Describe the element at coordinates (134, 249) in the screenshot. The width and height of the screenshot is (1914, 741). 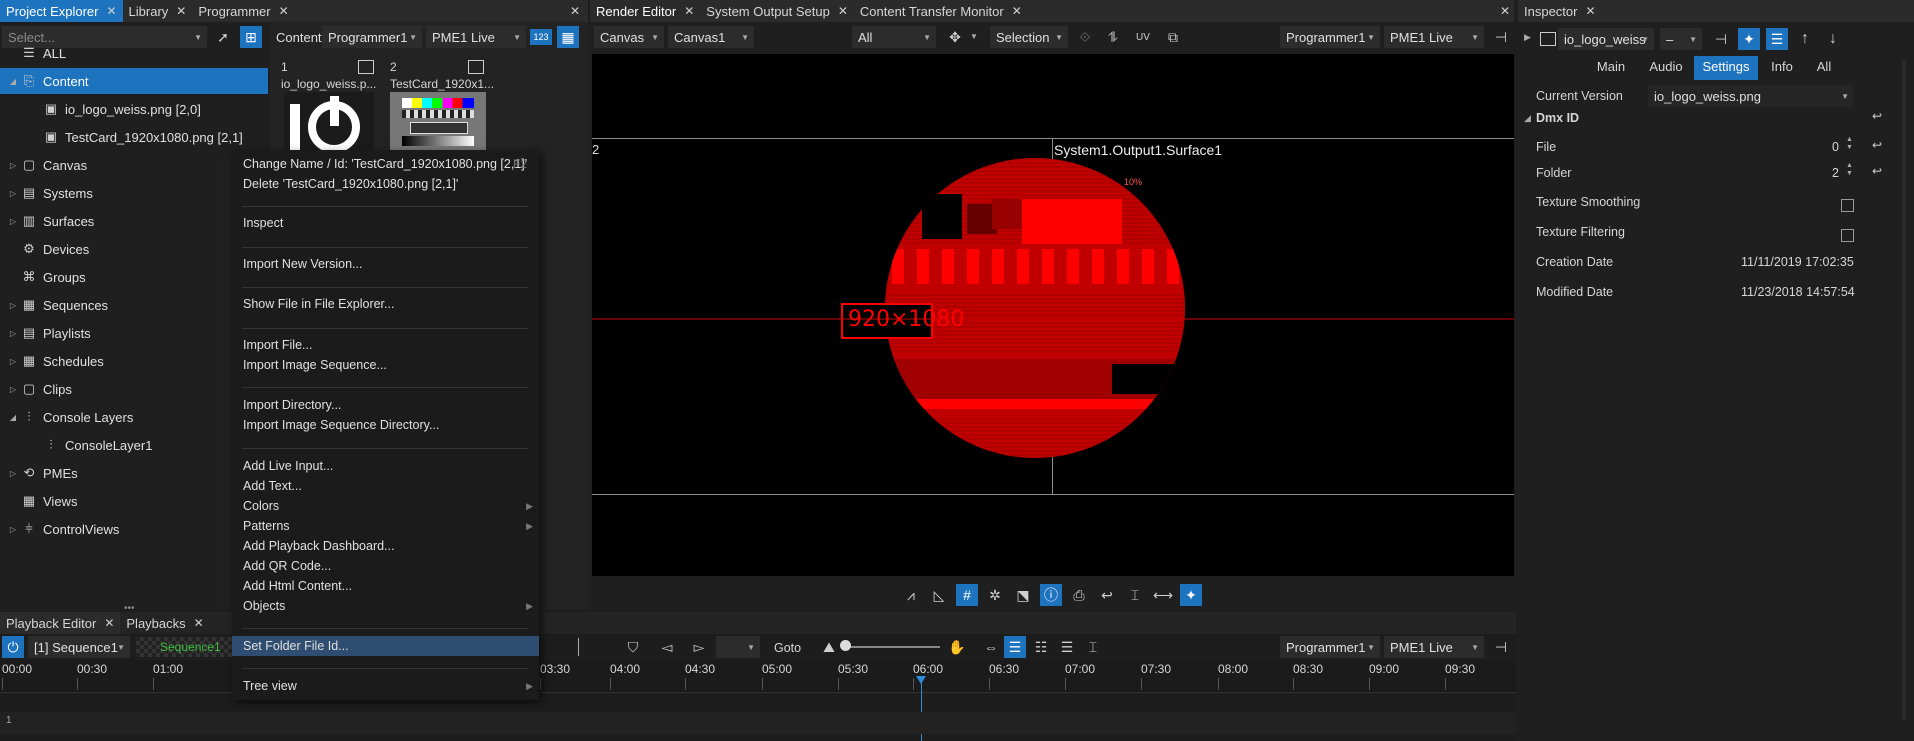
I see `tree-item-devices: ⚙ Devices` at that location.